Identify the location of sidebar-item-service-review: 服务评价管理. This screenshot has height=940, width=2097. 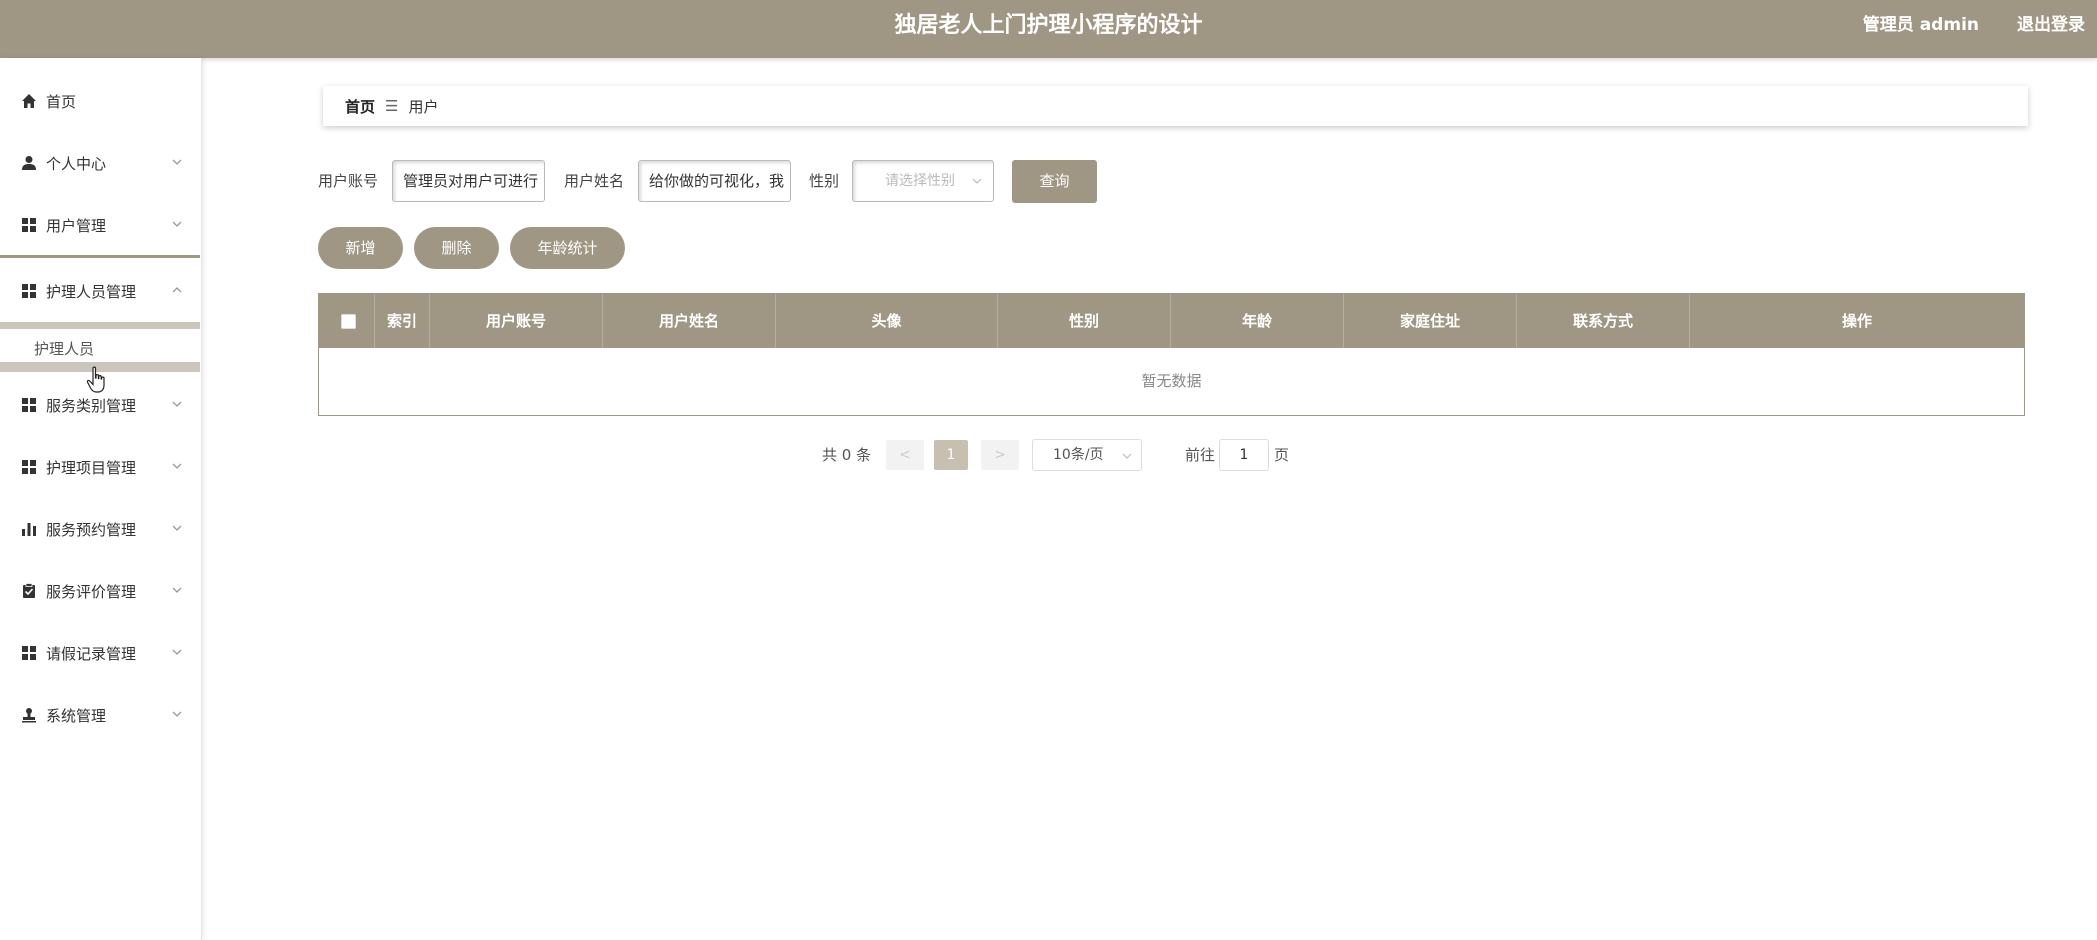
(100, 591).